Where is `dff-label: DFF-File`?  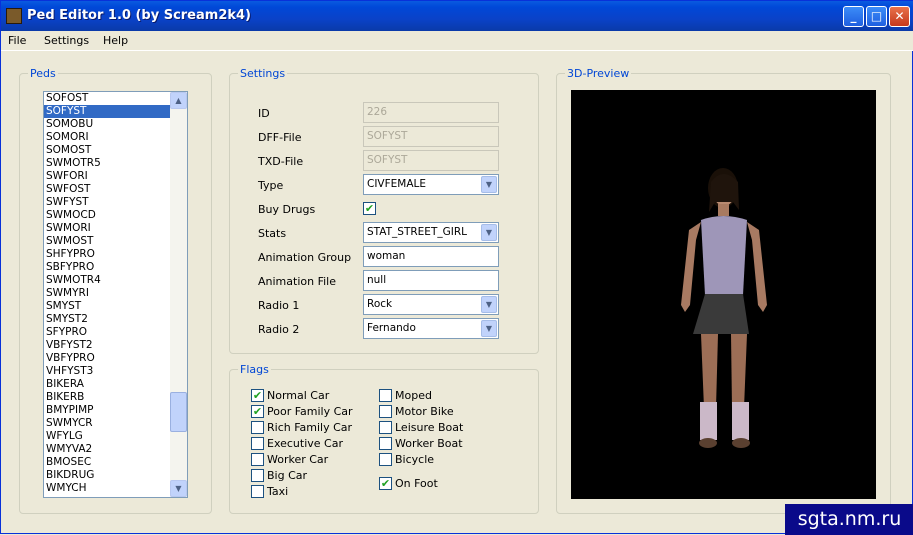 dff-label: DFF-File is located at coordinates (280, 137).